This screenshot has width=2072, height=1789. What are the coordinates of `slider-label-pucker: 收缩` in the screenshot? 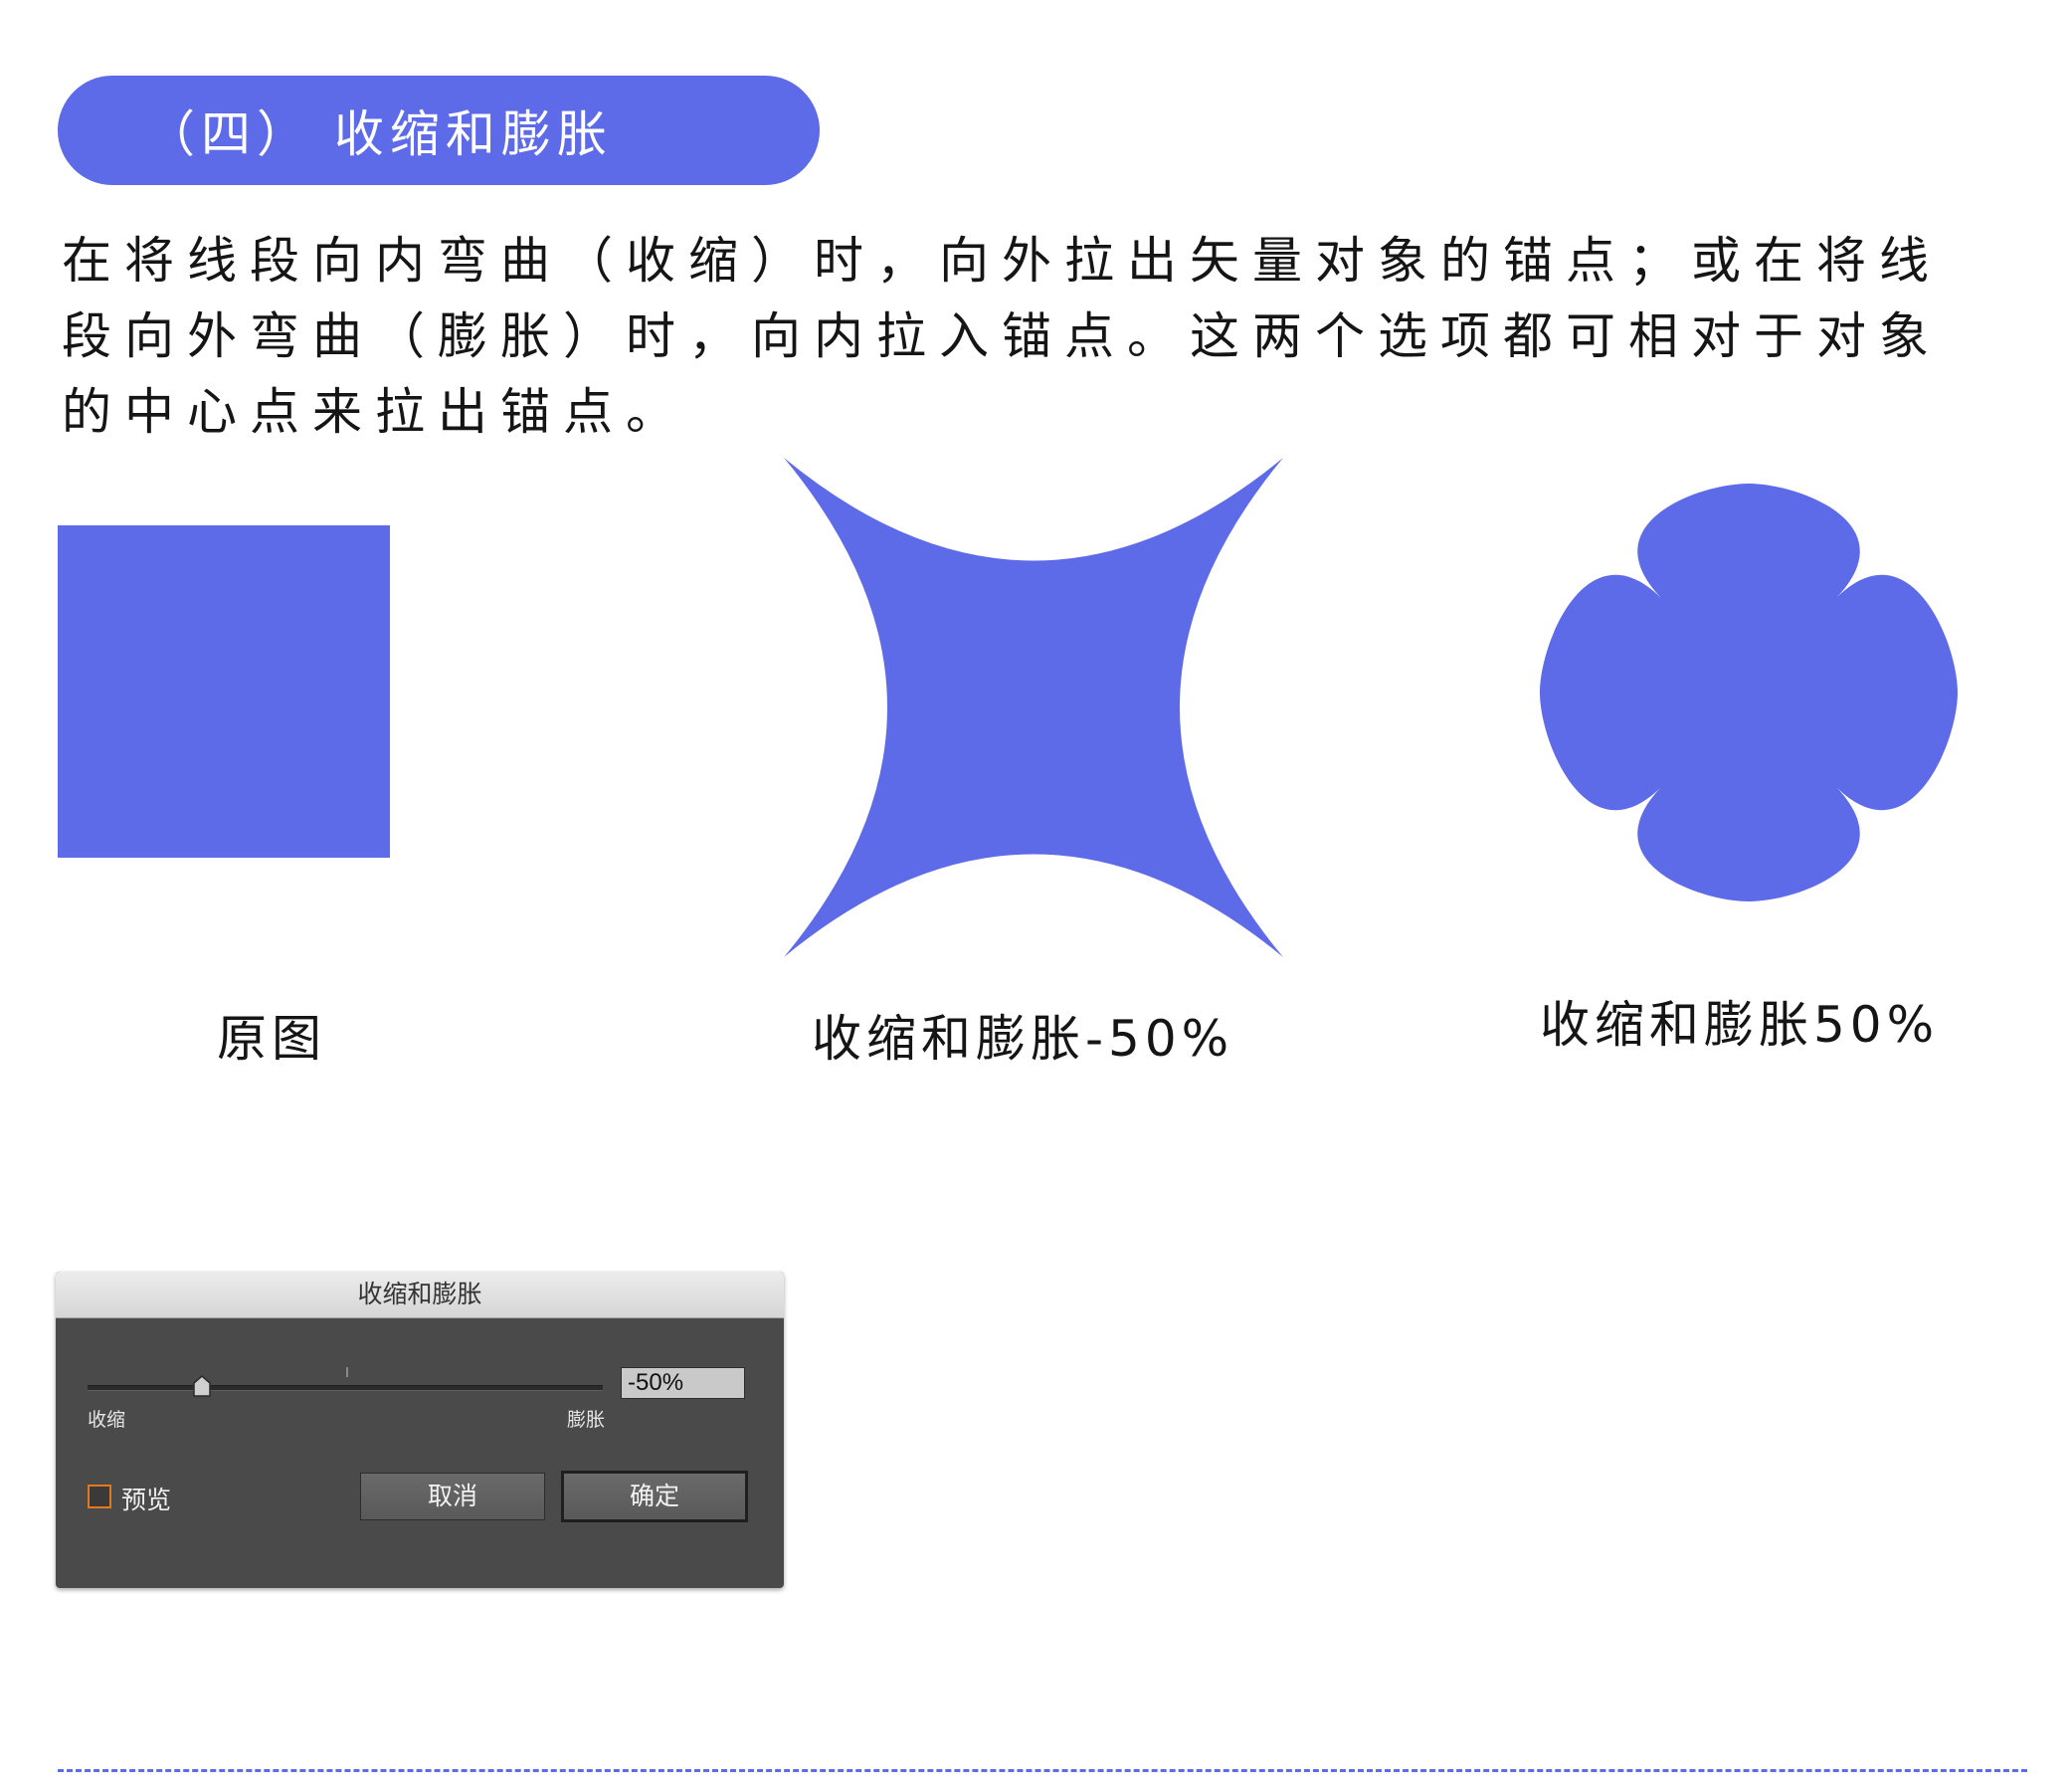 It's located at (107, 1420).